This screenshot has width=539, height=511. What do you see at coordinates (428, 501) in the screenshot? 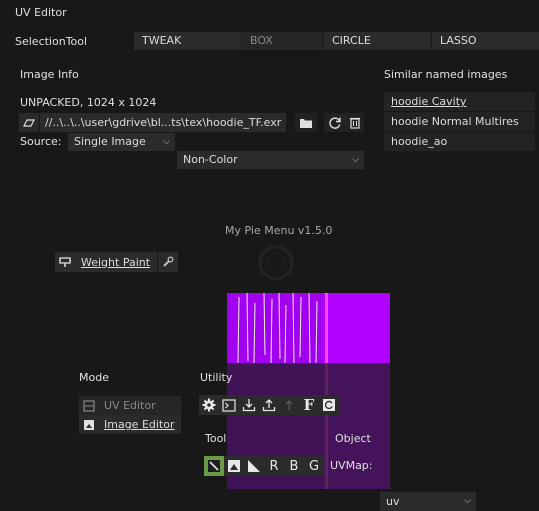
I see `uvmap-dropdown: uv ⌵` at bounding box center [428, 501].